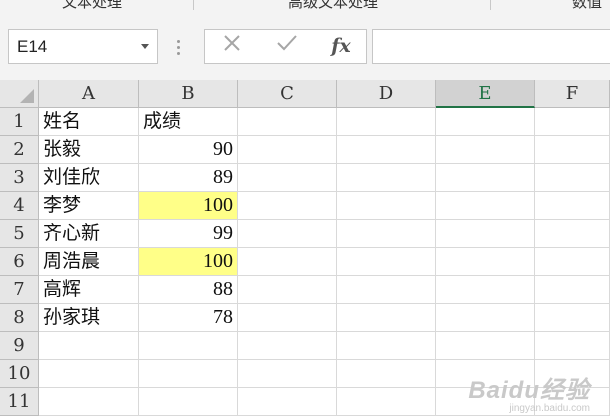 This screenshot has width=610, height=420. I want to click on cell-d4, so click(386, 206).